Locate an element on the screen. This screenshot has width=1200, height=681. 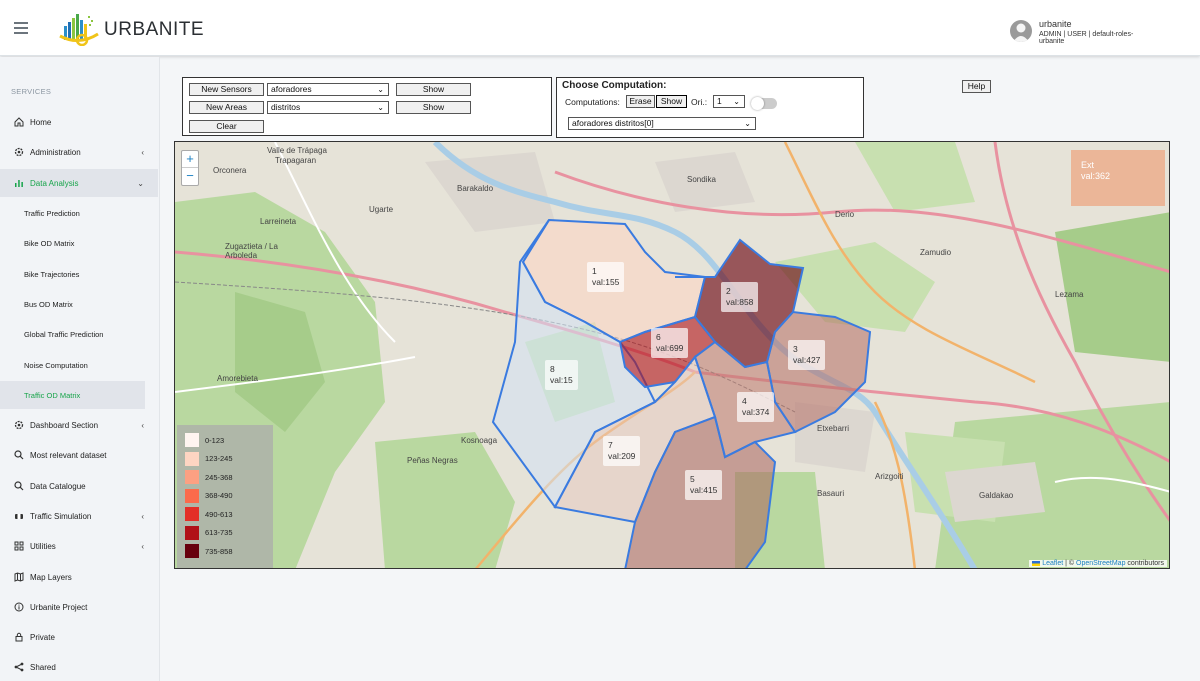
sidebar-subitem-bike-od-matrix: Bike OD Matrix is located at coordinates (79, 243).